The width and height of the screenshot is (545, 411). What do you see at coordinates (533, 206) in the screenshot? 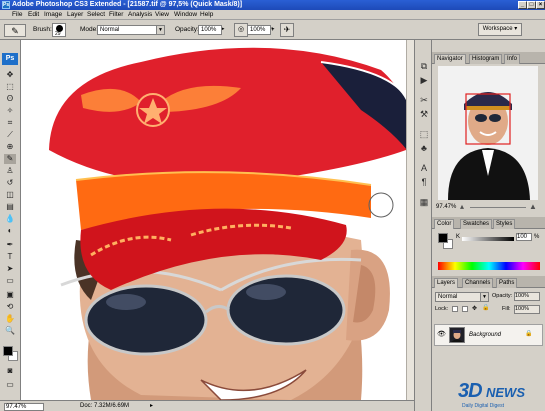
I see `zoom-in-icon: ▲` at bounding box center [533, 206].